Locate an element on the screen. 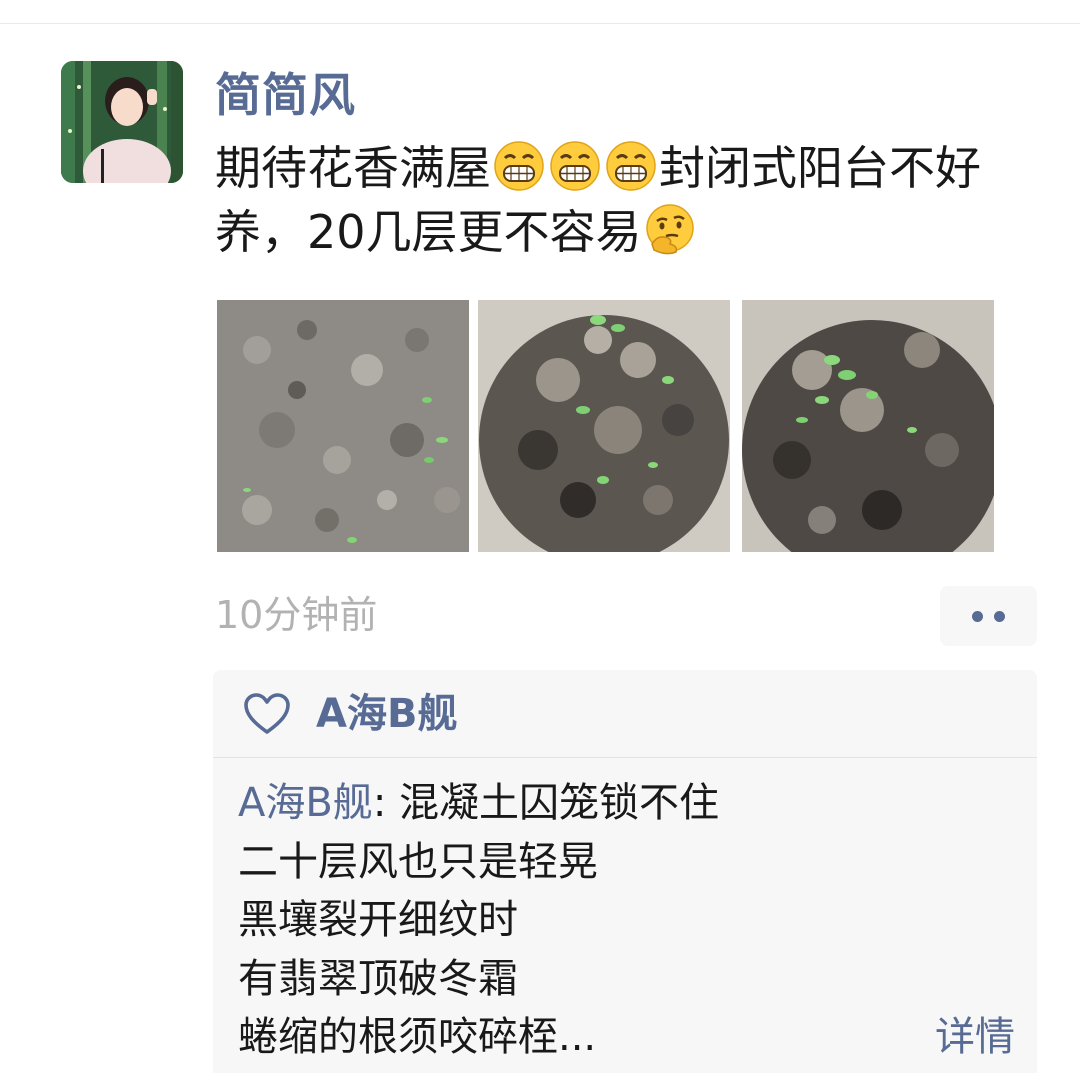 The image size is (1080, 1073). comment-line: 黑壤裂开细纹时 is located at coordinates (378, 920).